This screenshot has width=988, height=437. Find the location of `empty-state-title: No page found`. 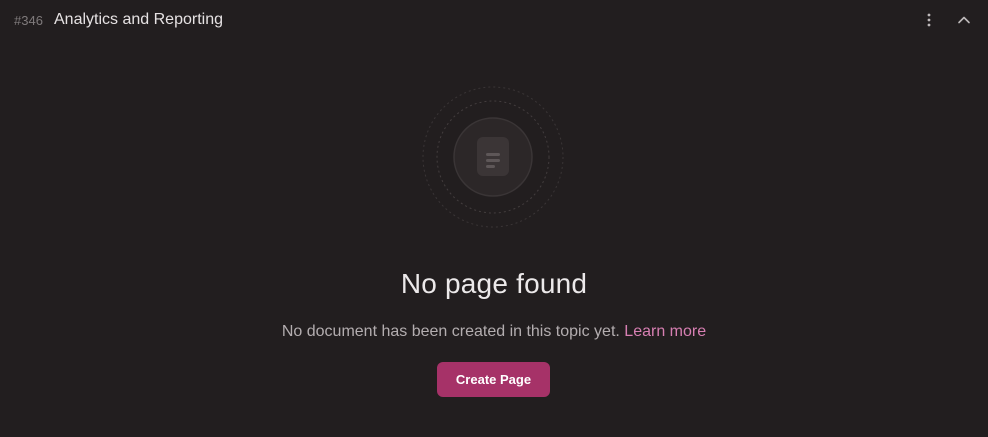

empty-state-title: No page found is located at coordinates (494, 283).